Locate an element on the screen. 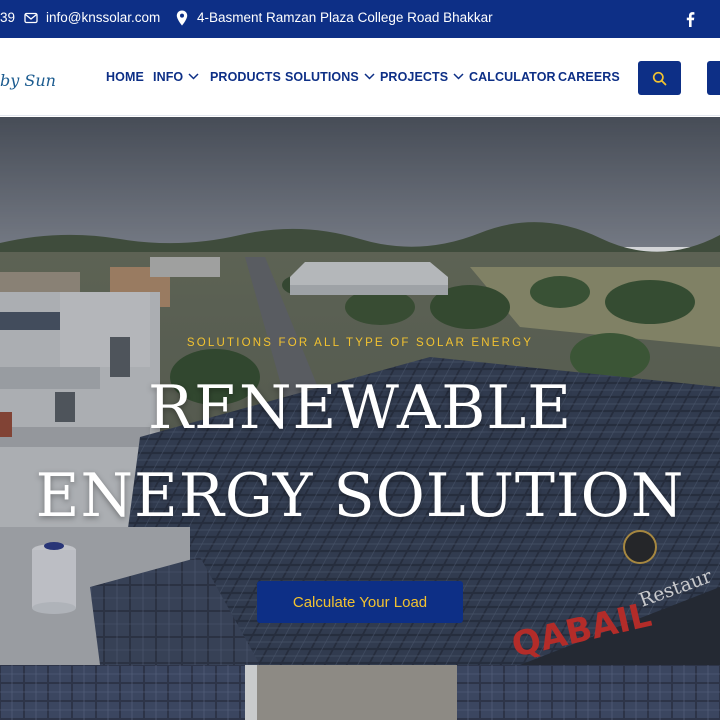 The image size is (720, 720). header-action-button is located at coordinates (713, 78).